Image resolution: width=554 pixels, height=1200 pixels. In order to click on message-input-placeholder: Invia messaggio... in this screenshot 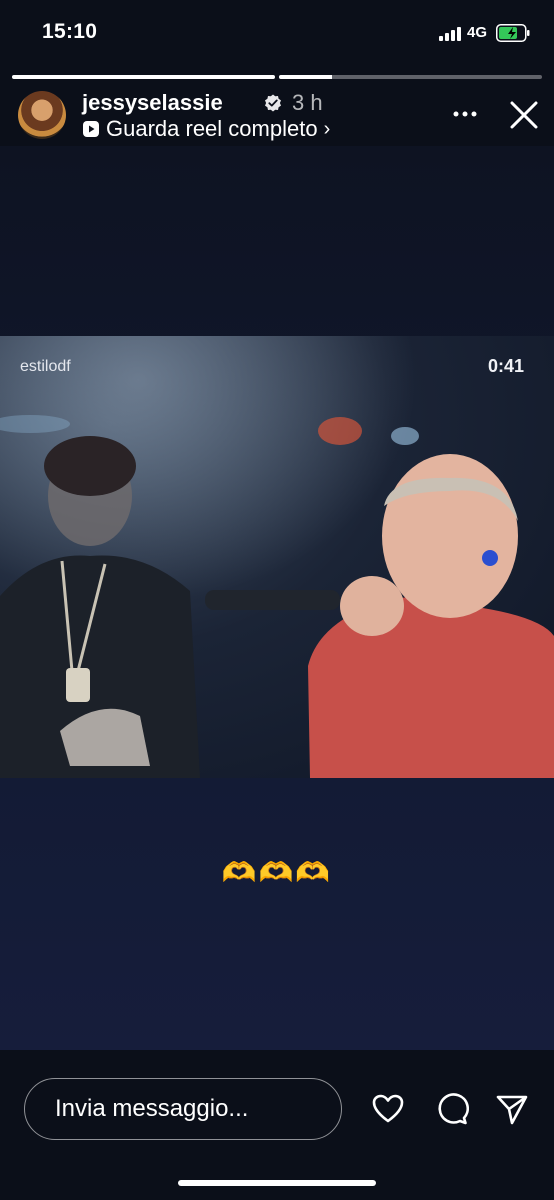, I will do `click(152, 1108)`.